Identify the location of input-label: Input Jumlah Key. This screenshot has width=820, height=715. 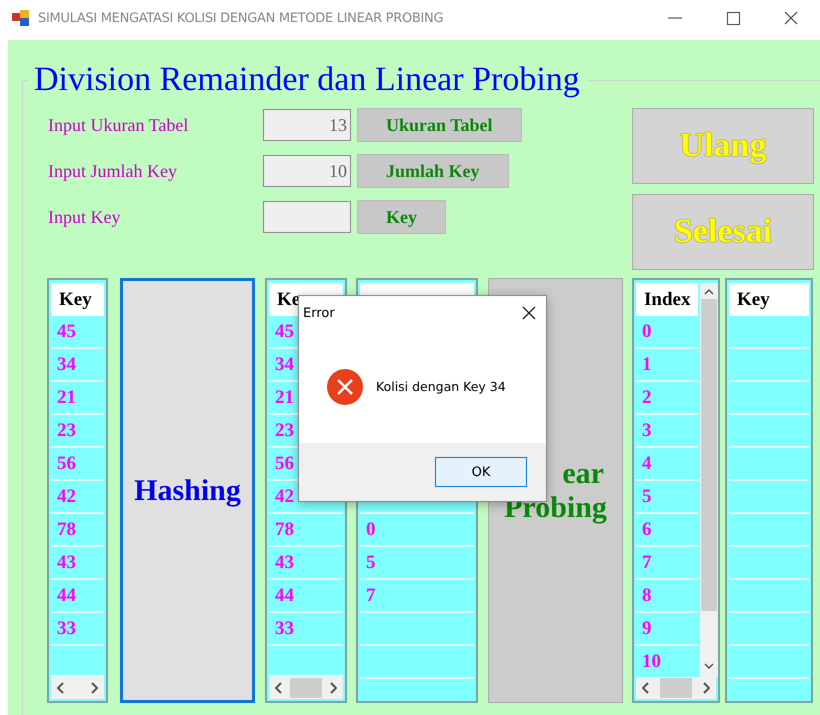
(113, 171).